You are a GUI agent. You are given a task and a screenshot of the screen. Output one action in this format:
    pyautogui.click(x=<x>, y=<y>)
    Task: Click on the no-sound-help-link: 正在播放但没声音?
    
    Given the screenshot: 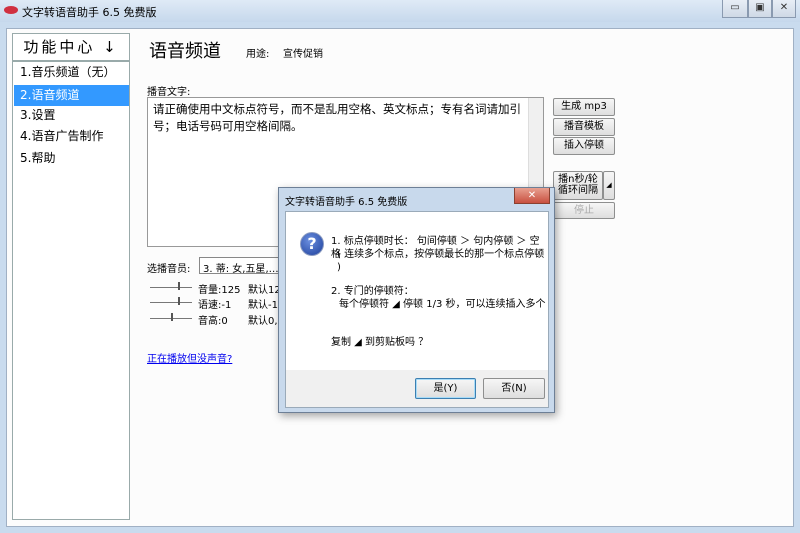 What is the action you would take?
    pyautogui.click(x=189, y=357)
    